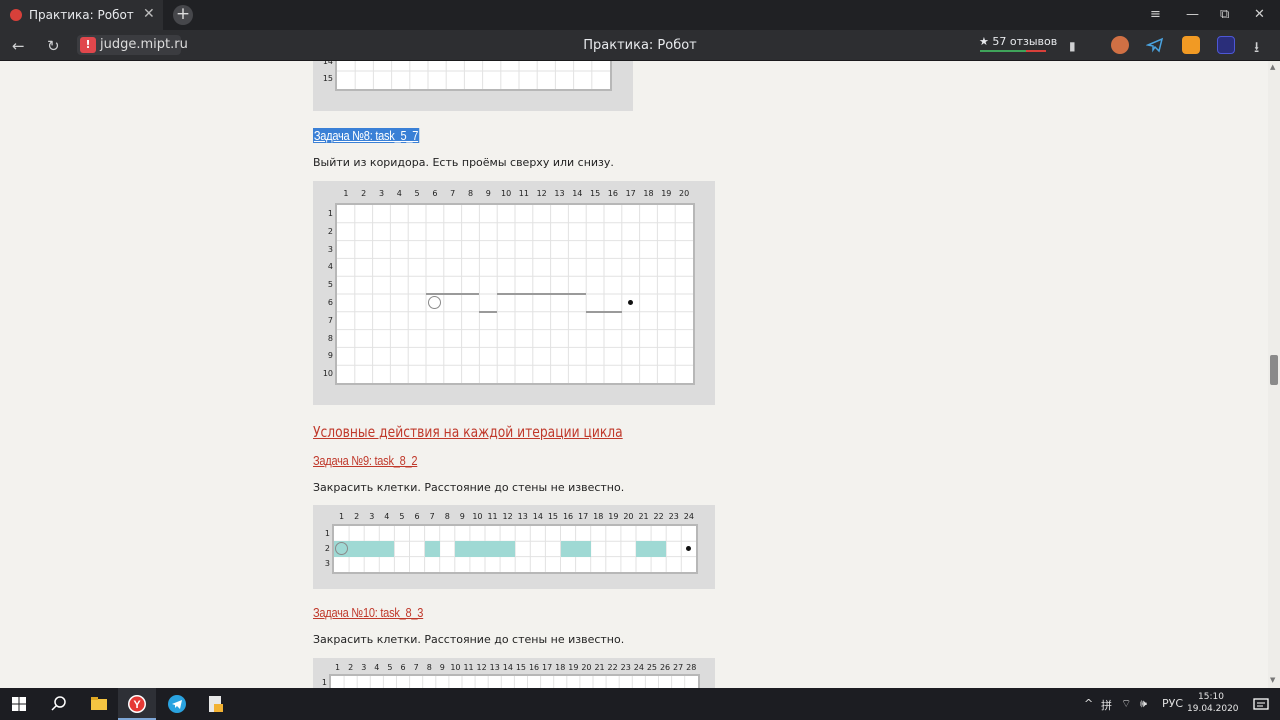  I want to click on search-icon, so click(58, 703).